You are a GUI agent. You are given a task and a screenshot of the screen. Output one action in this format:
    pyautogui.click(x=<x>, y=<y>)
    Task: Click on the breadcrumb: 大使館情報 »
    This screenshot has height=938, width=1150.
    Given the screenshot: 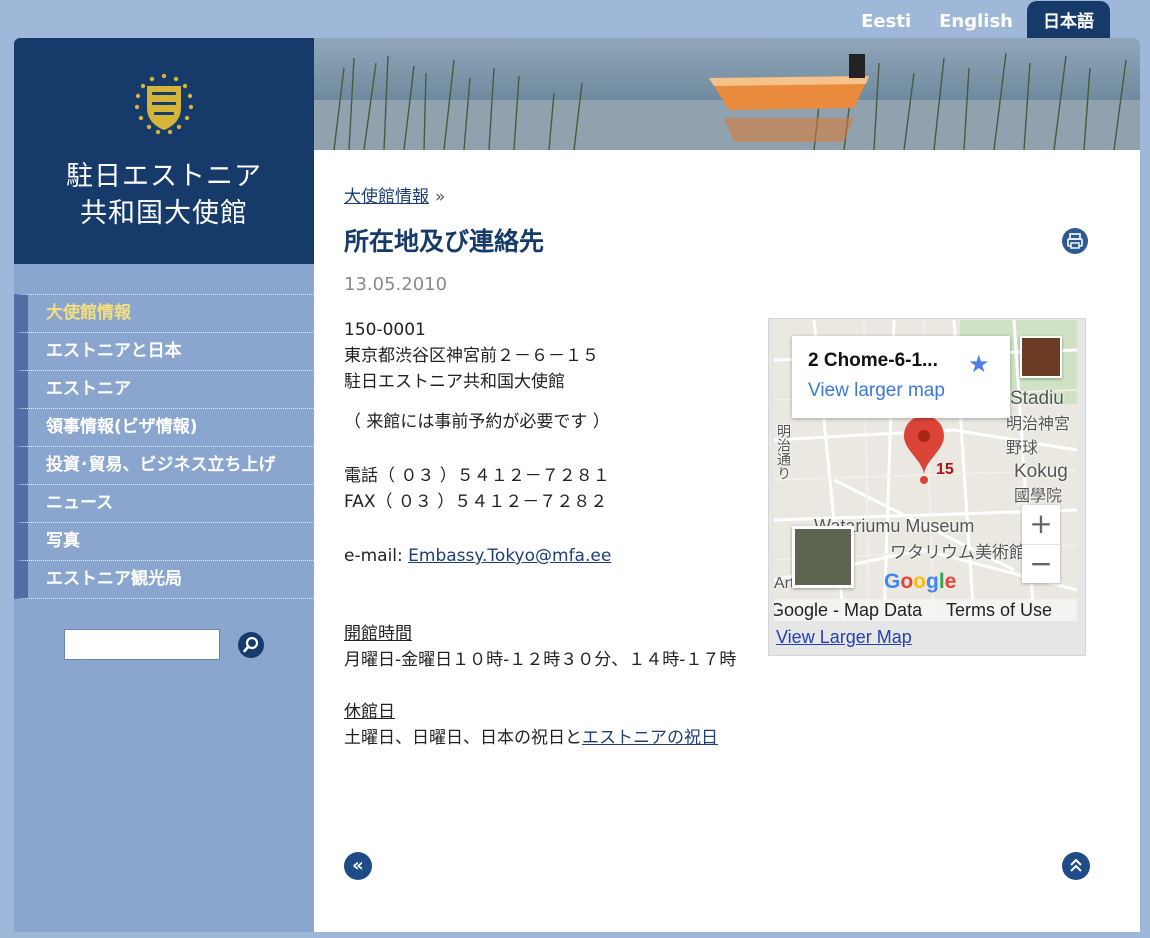 What is the action you would take?
    pyautogui.click(x=394, y=194)
    